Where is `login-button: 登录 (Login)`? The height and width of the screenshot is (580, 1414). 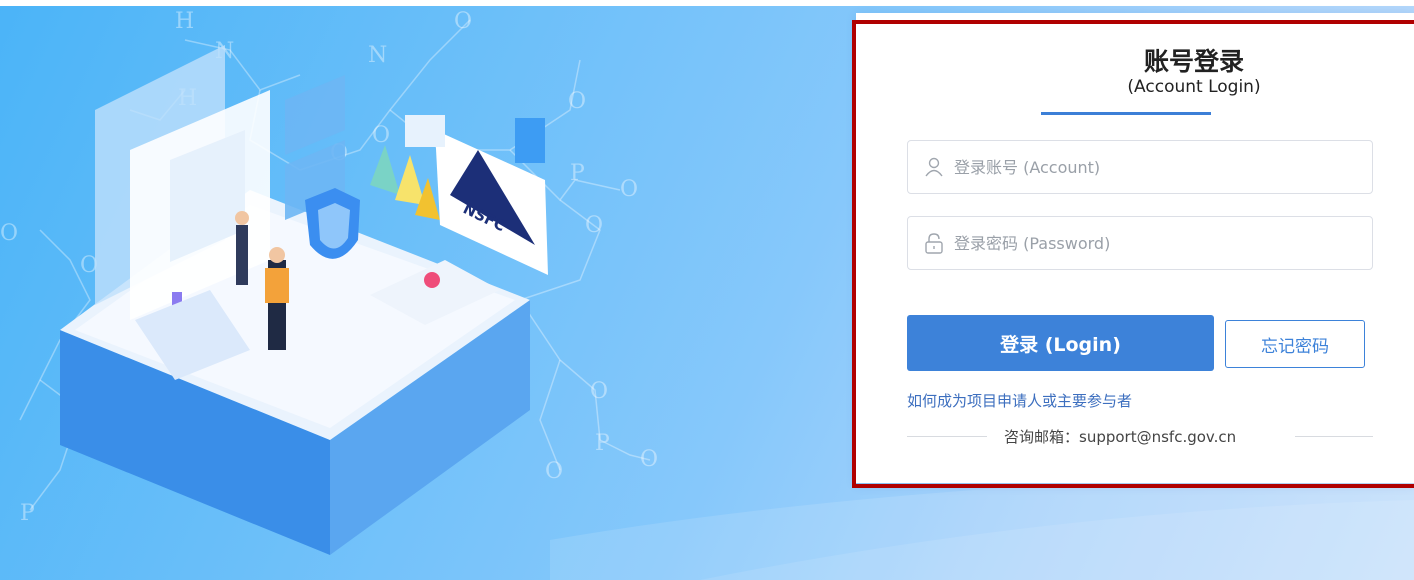 login-button: 登录 (Login) is located at coordinates (1060, 343).